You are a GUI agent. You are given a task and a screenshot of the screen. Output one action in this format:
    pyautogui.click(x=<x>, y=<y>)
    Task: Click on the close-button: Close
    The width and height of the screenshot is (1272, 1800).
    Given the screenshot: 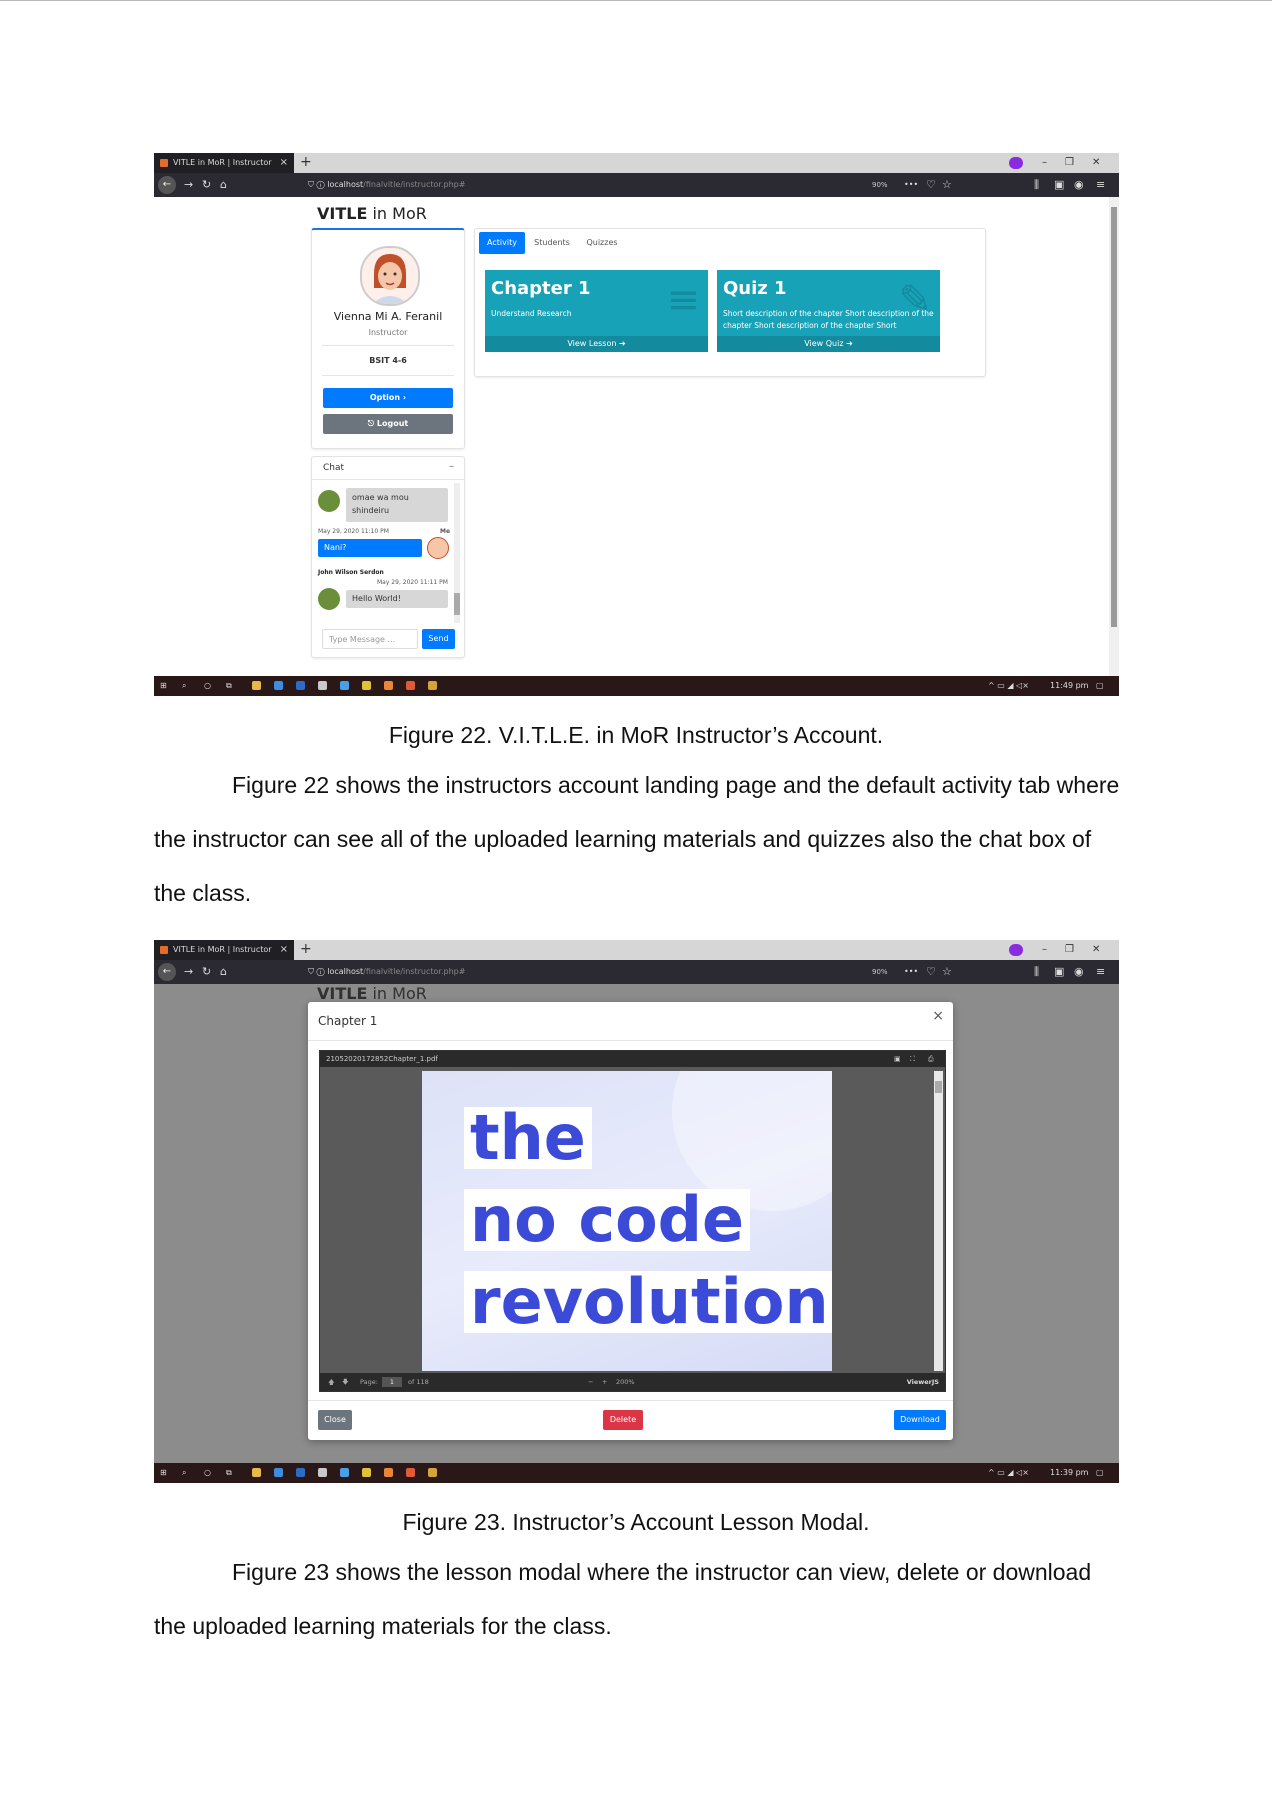 What is the action you would take?
    pyautogui.click(x=335, y=1420)
    